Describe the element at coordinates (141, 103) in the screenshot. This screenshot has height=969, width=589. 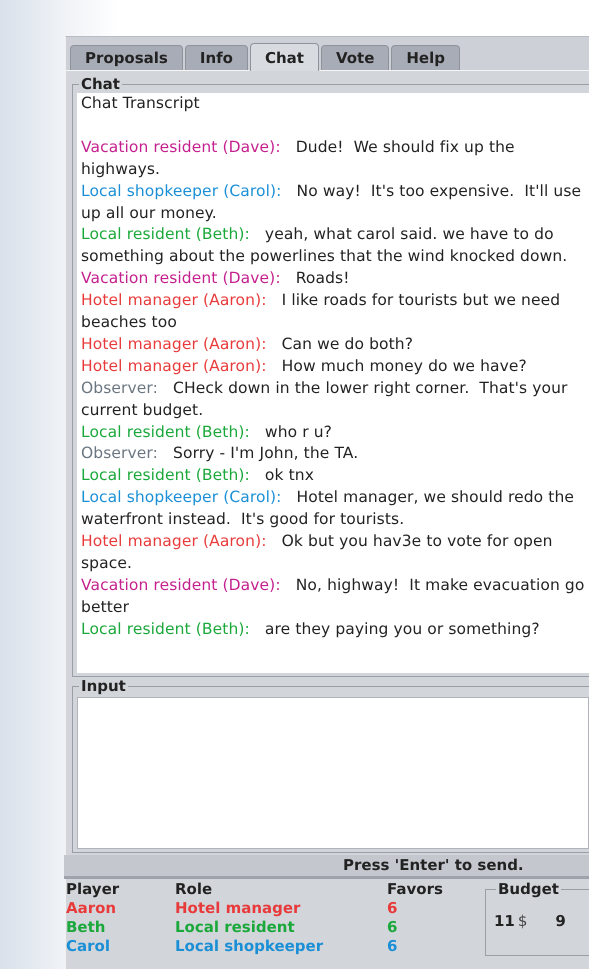
I see `transcript-heading: Chat Transcript` at that location.